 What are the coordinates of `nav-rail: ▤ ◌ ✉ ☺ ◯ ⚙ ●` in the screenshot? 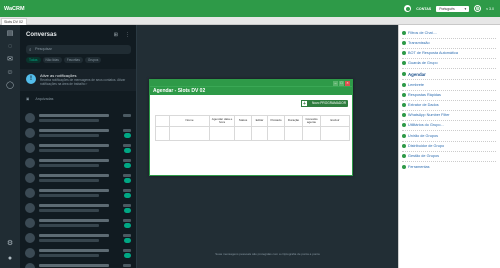 It's located at (10, 146).